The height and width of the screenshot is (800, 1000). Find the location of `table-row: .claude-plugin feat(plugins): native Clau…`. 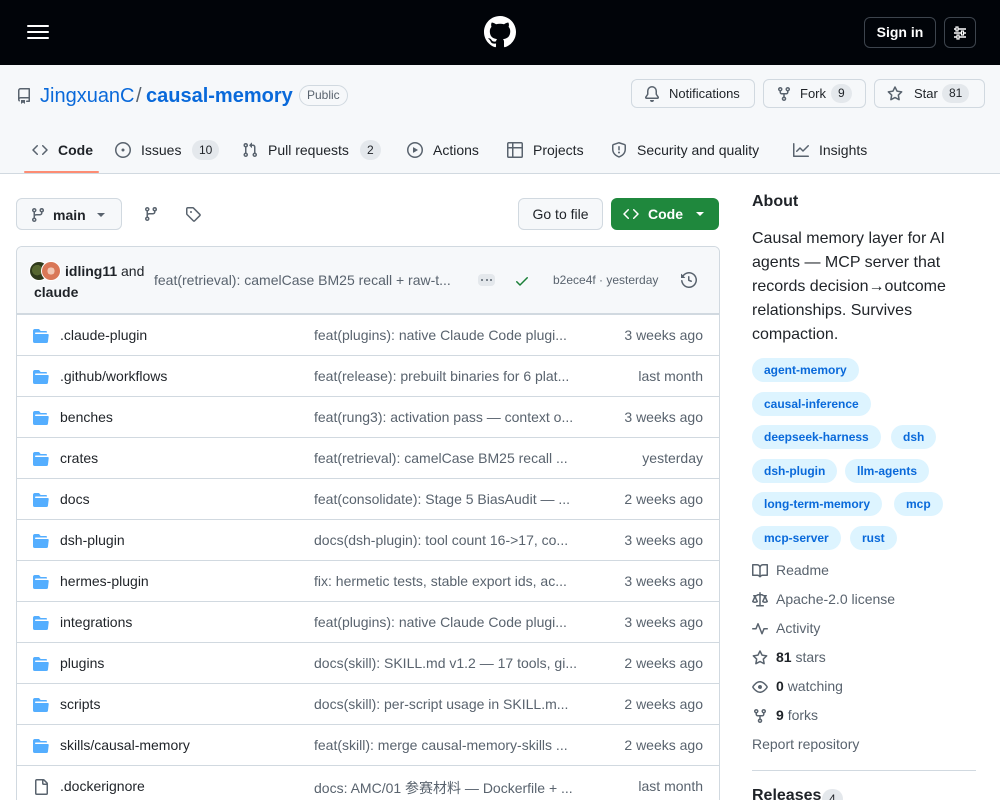

table-row: .claude-plugin feat(plugins): native Clau… is located at coordinates (368, 334).